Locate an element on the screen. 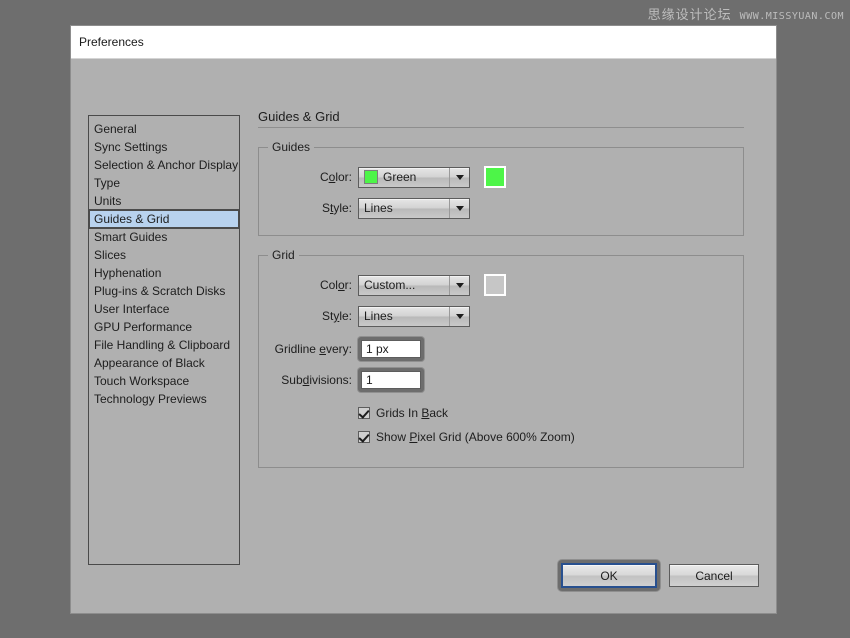 Image resolution: width=850 pixels, height=638 pixels. cancel-button: Cancel is located at coordinates (714, 575).